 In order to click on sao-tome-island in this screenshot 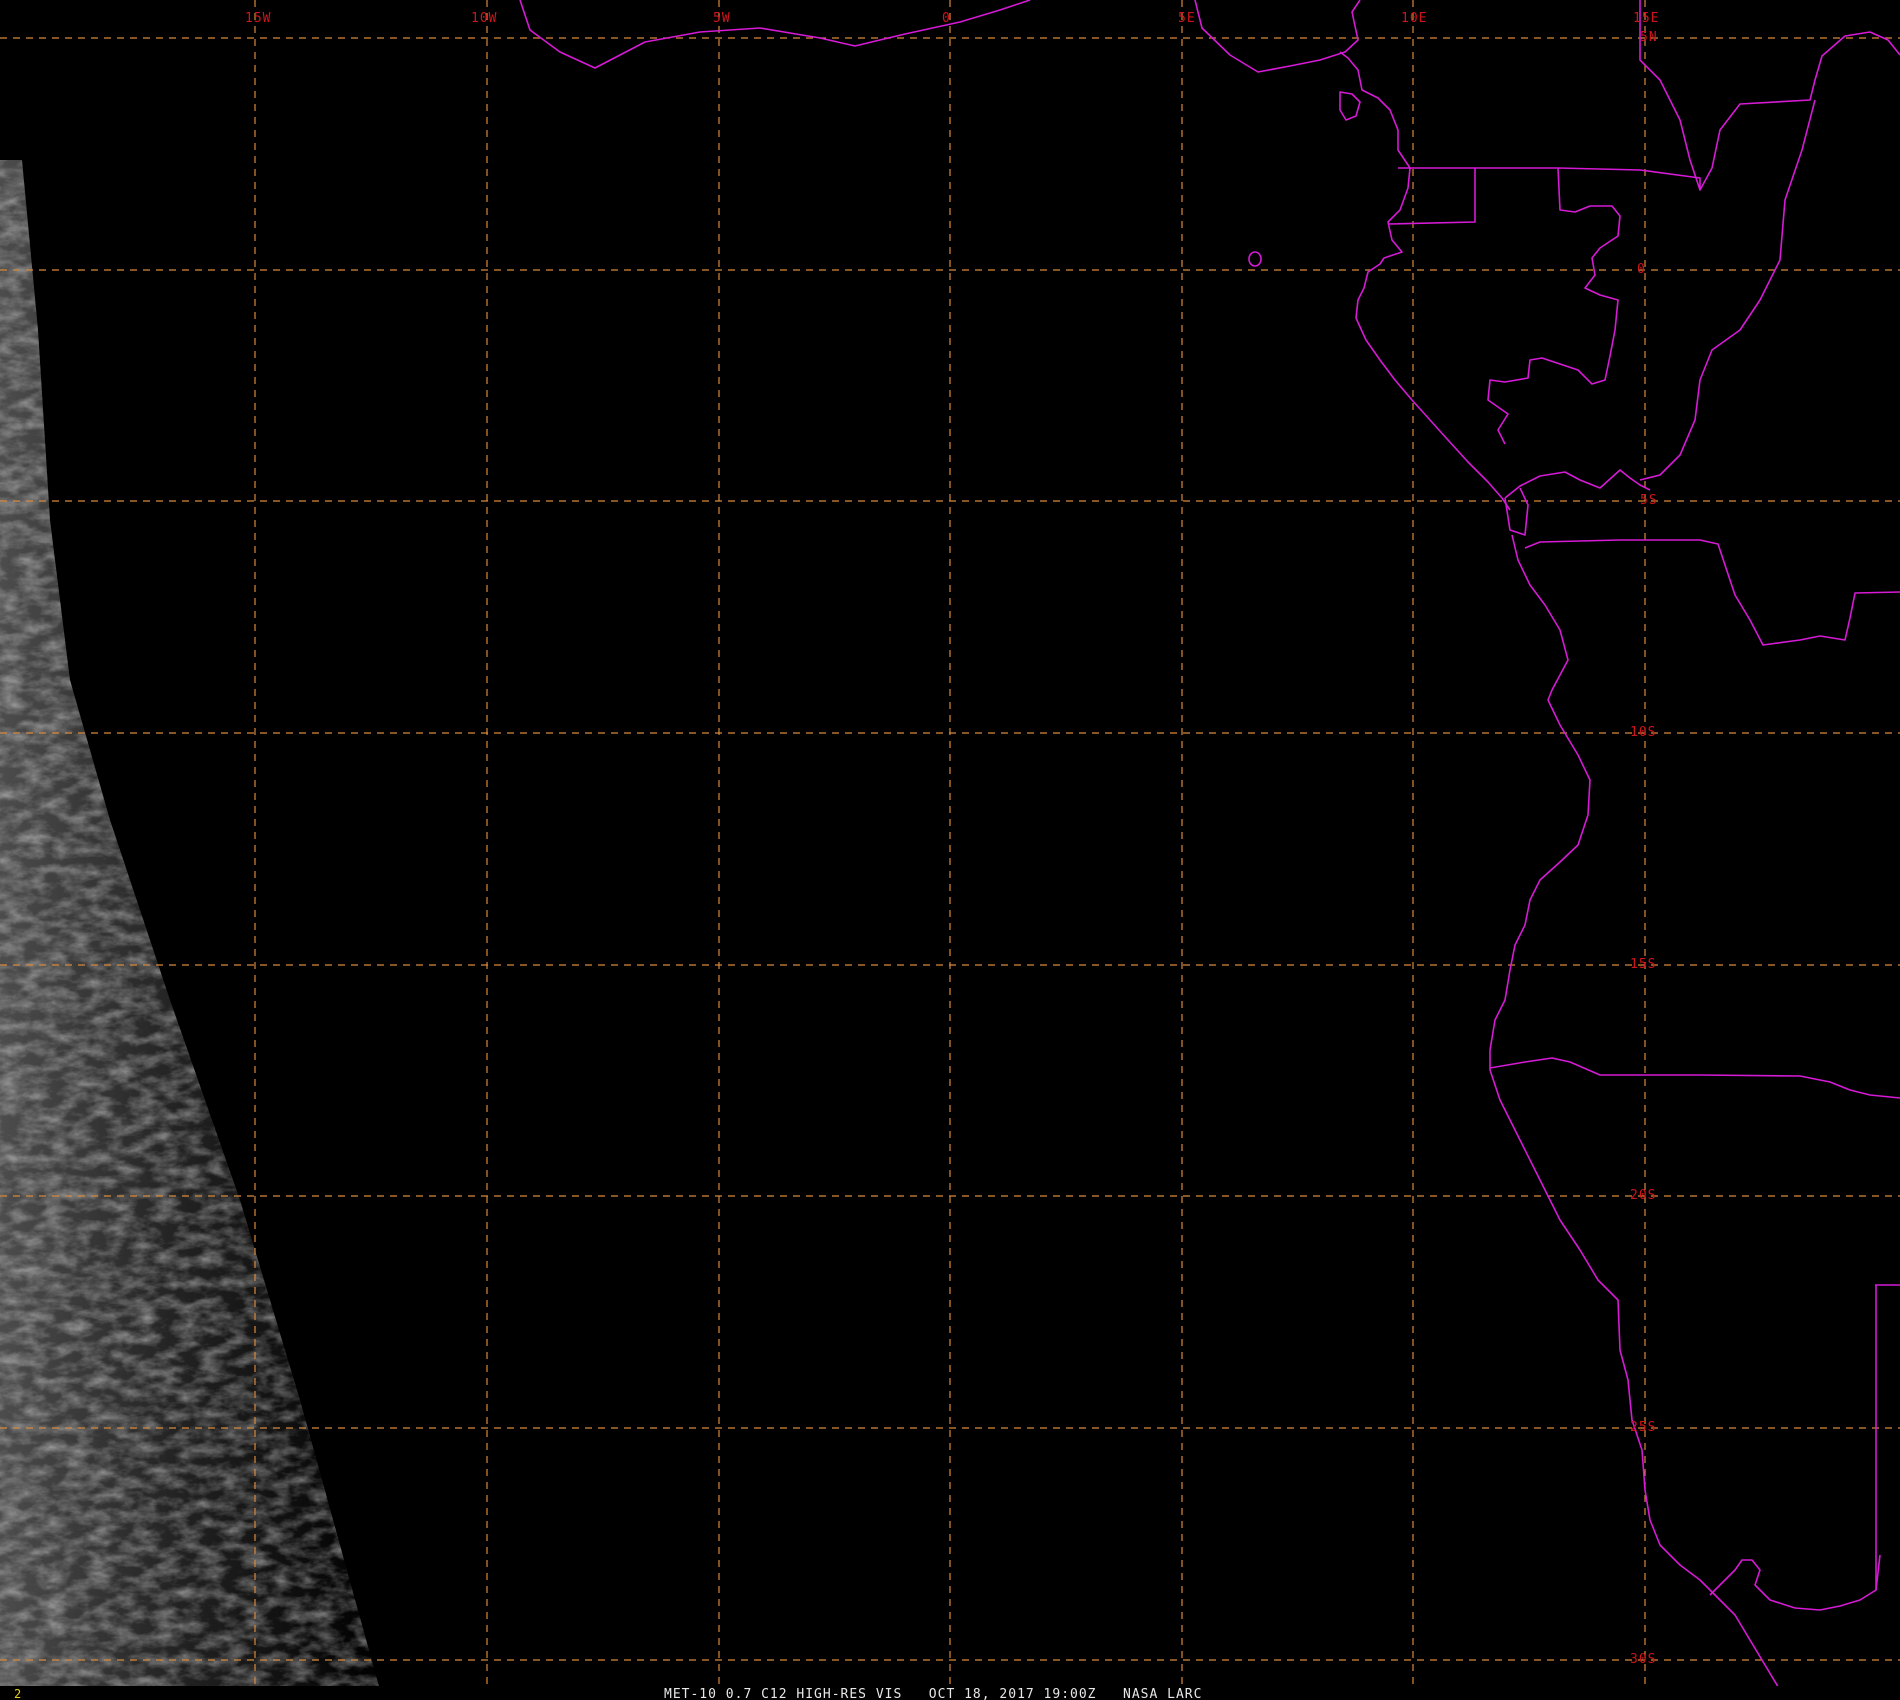, I will do `click(1255, 259)`.